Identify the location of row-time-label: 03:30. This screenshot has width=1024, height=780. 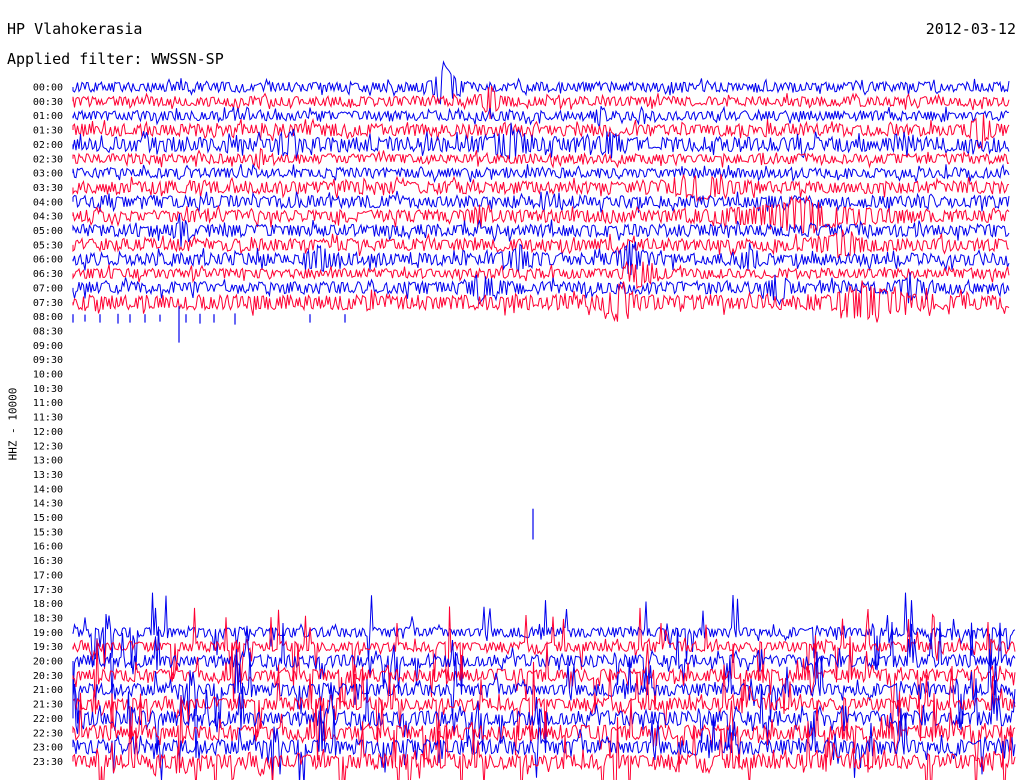
(48, 188).